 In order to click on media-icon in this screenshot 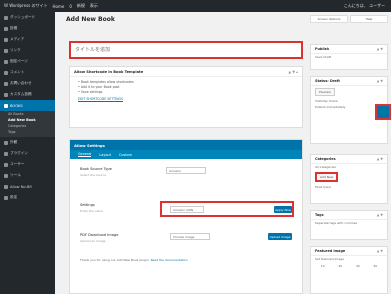, I will do `click(6, 39)`.